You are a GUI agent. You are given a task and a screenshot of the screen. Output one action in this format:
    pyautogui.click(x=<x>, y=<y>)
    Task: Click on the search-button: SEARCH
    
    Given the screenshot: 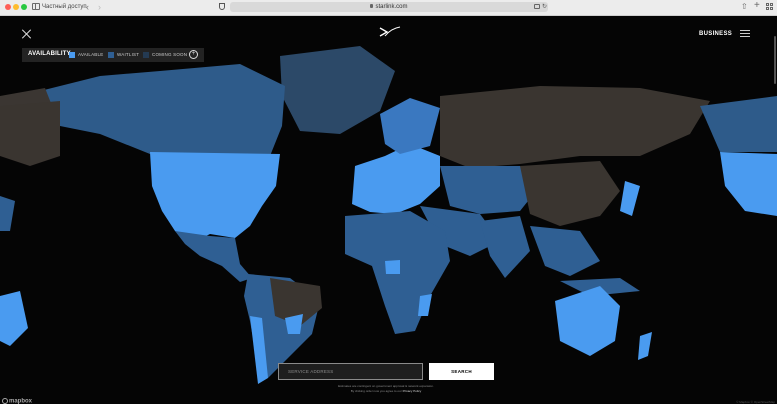 What is the action you would take?
    pyautogui.click(x=461, y=371)
    